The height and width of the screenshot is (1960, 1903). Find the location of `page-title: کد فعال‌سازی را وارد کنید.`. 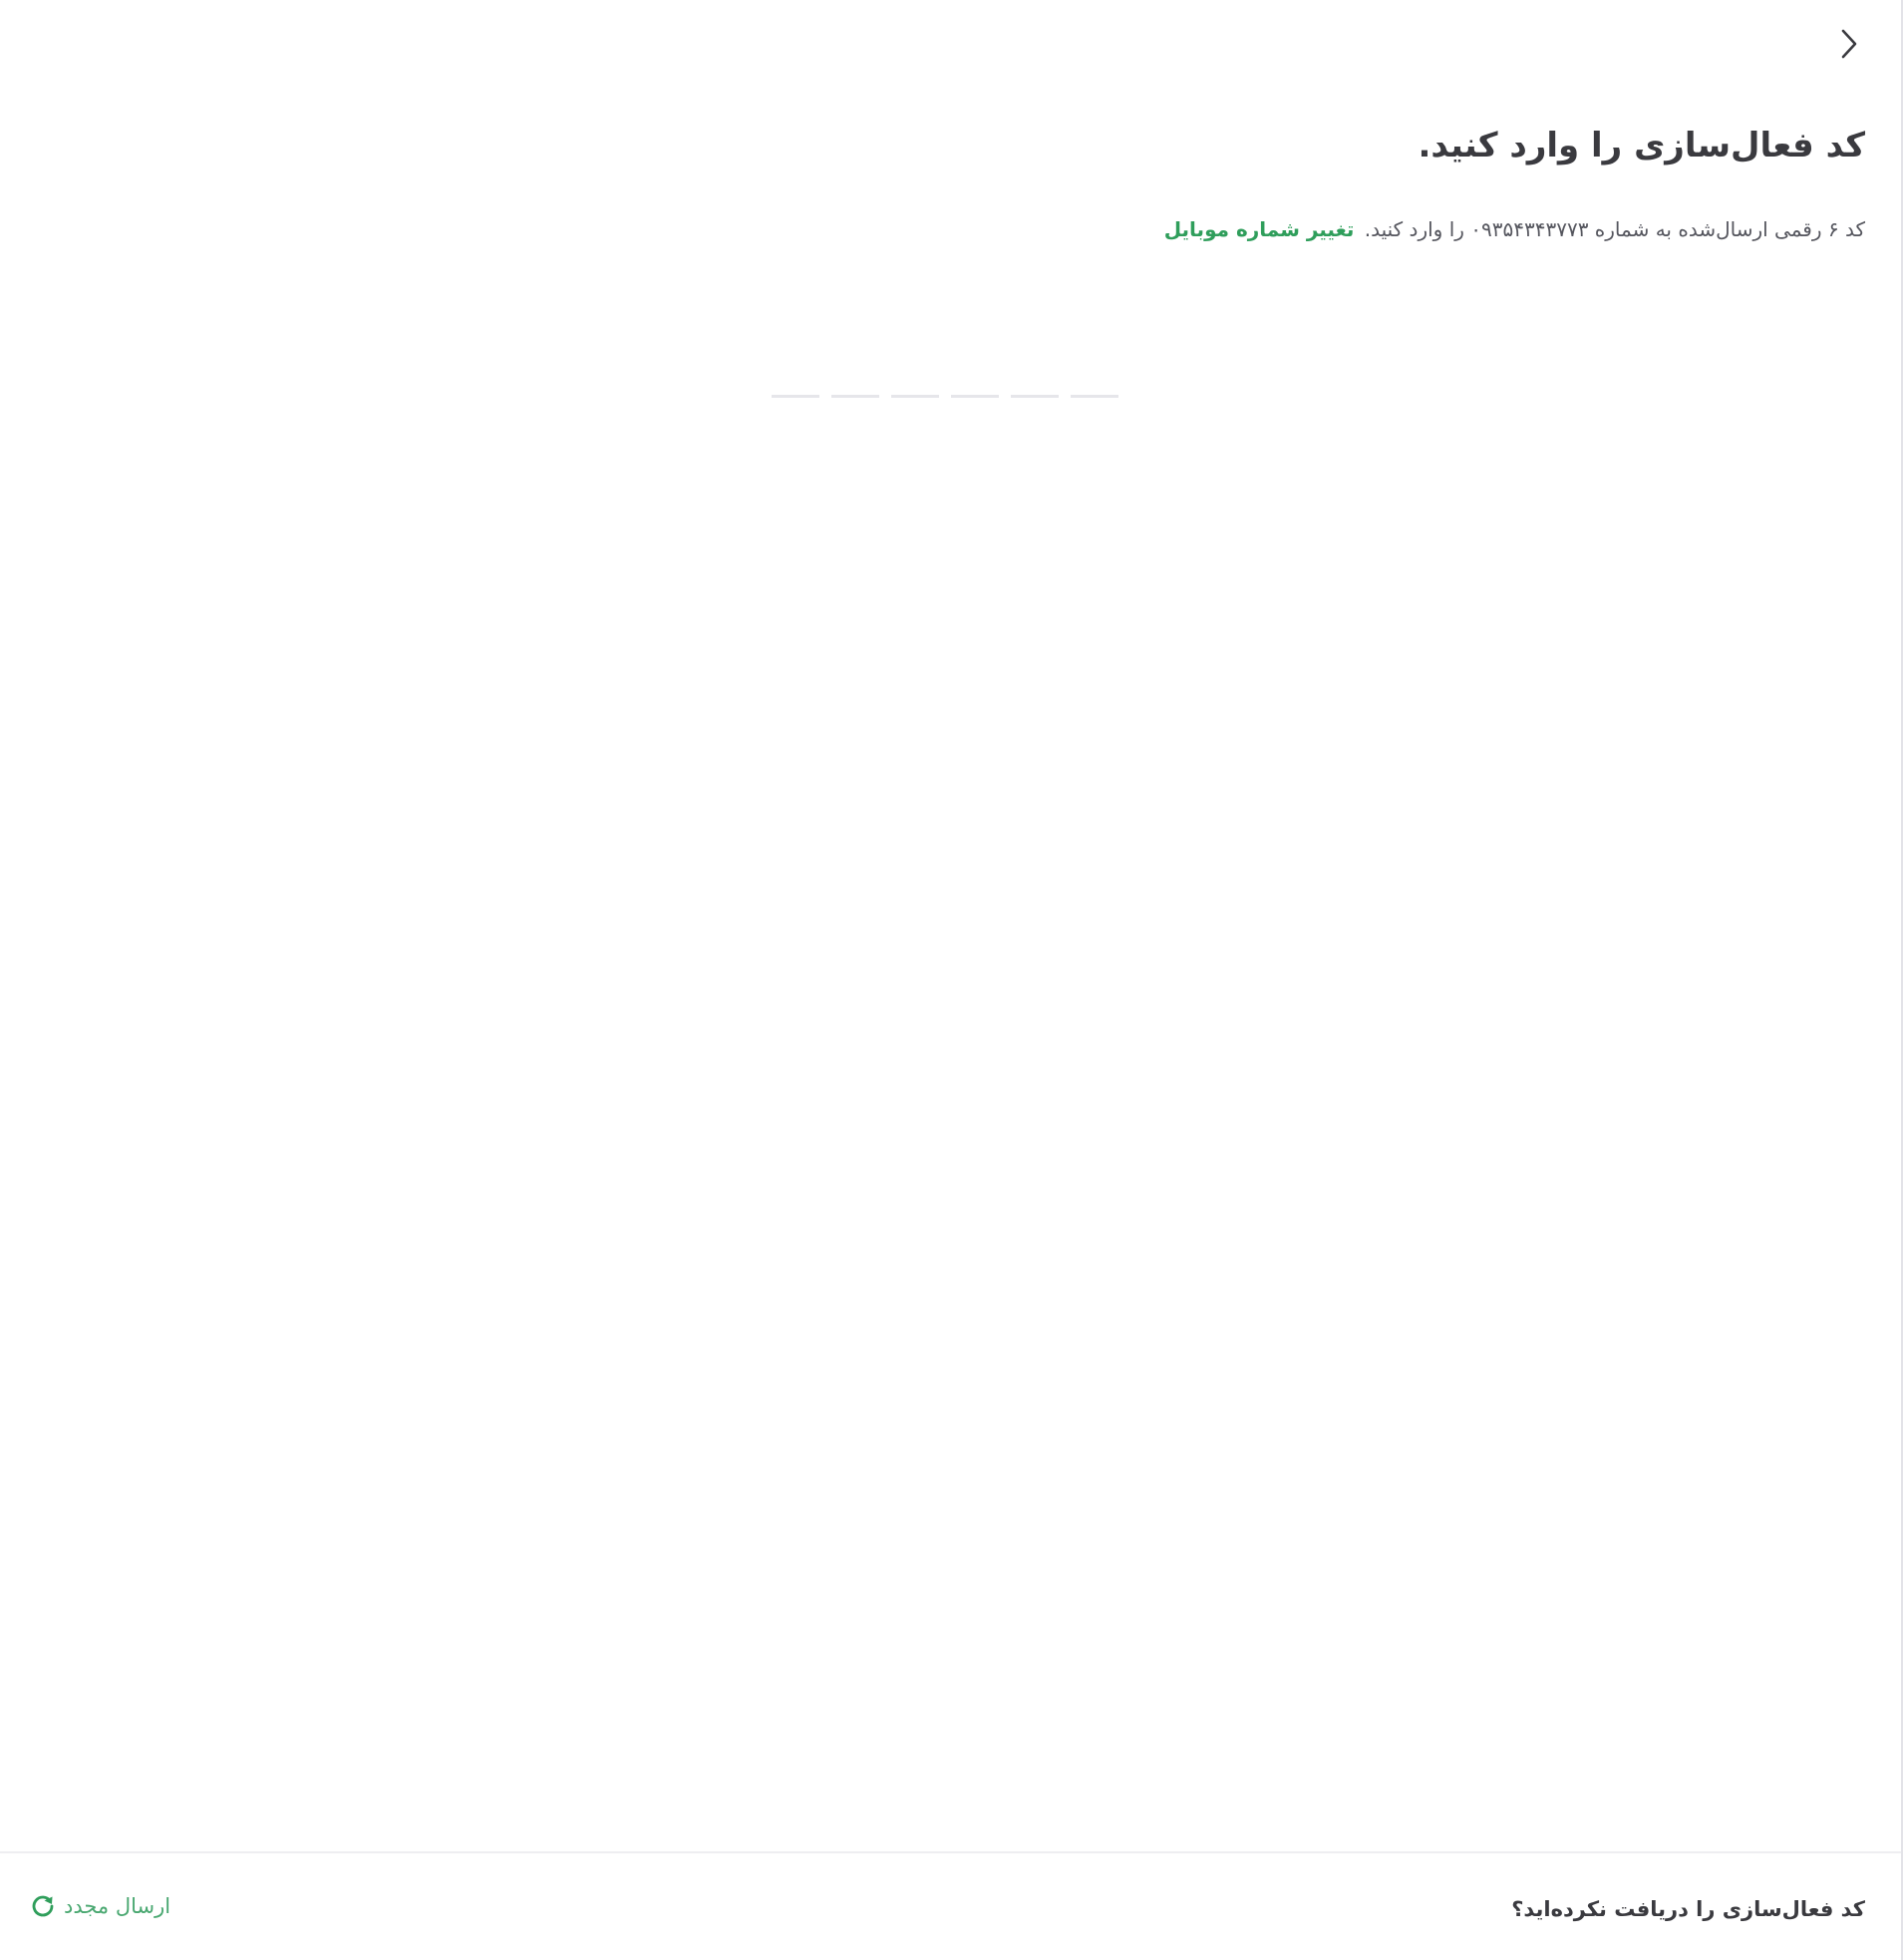

page-title: کد فعال‌سازی را وارد کنید. is located at coordinates (1641, 145).